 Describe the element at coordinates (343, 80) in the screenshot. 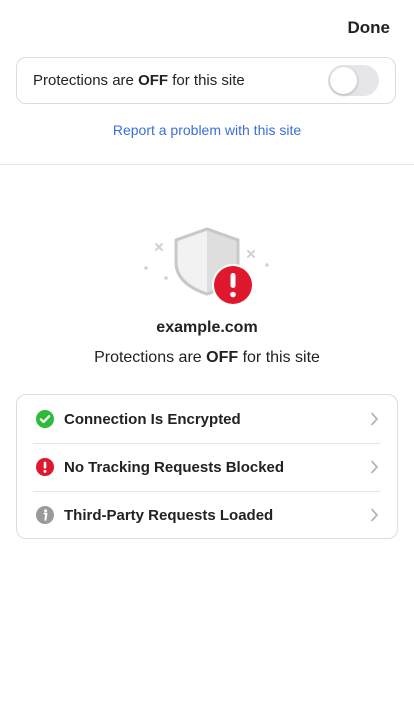

I see `toggle-knob` at that location.